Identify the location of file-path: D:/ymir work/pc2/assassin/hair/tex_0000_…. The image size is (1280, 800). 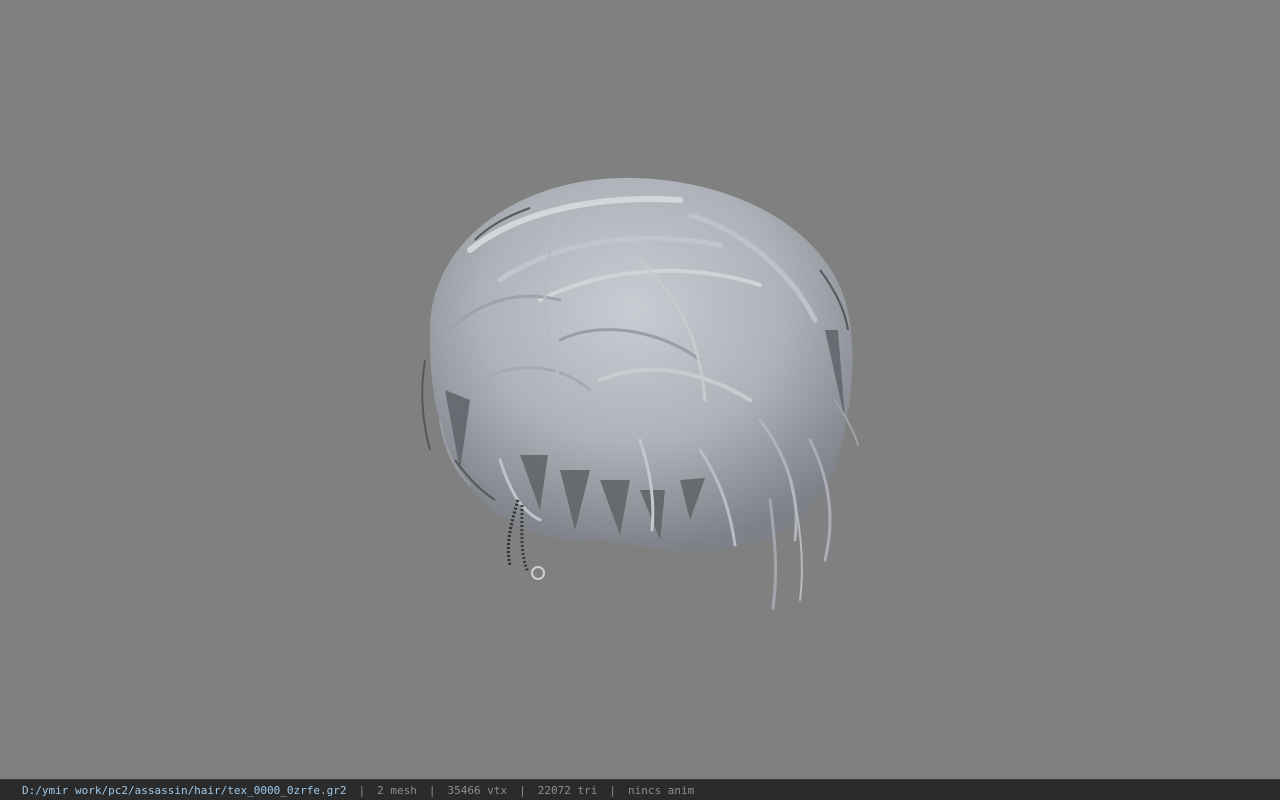
(184, 790).